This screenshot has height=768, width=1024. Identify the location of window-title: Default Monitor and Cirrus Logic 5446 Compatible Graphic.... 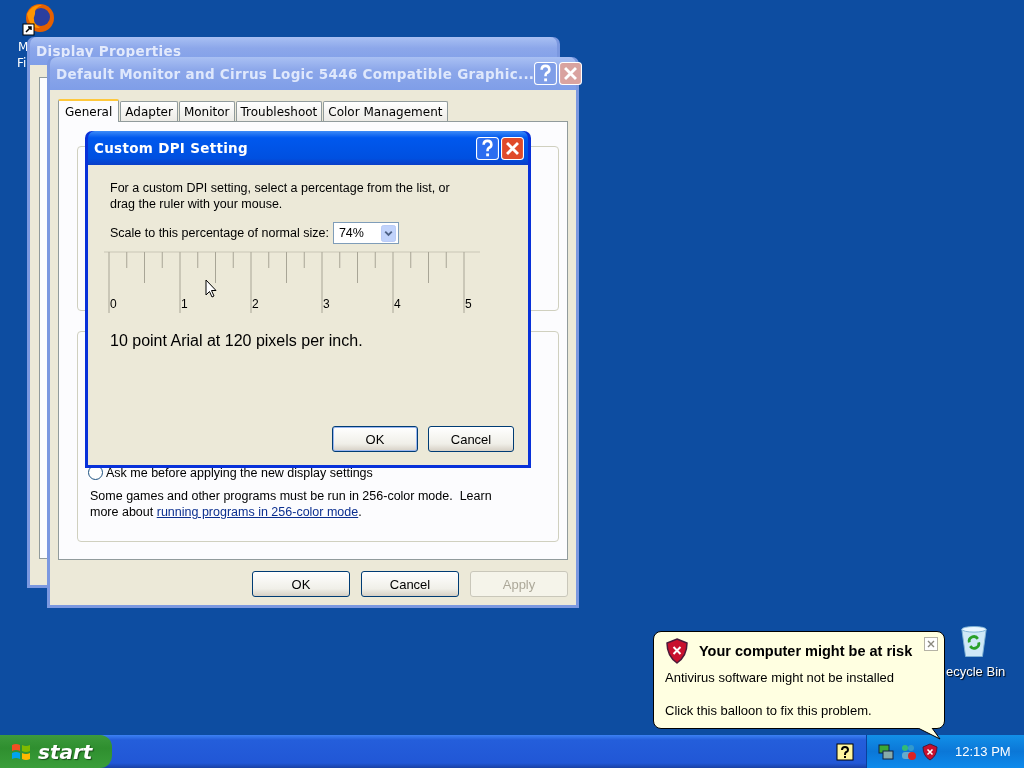
(295, 73).